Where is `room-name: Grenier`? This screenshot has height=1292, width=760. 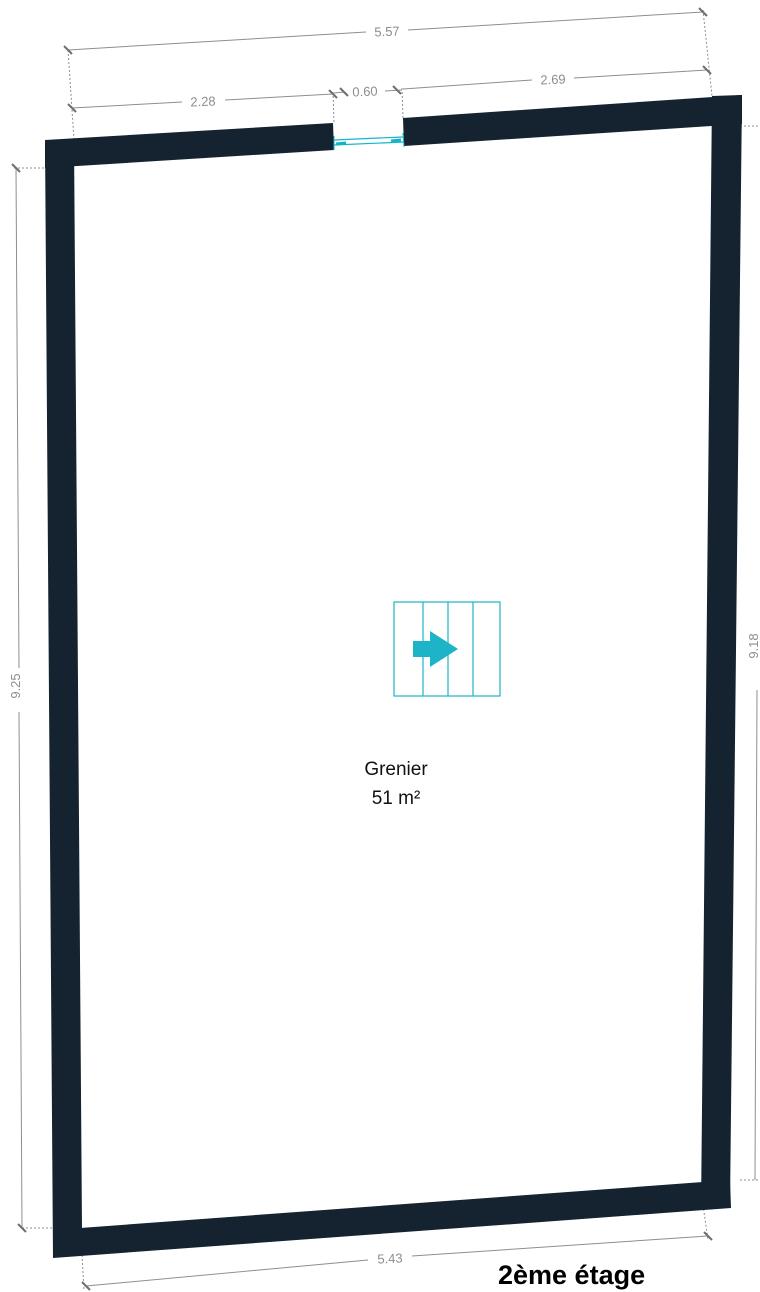 room-name: Grenier is located at coordinates (396, 769).